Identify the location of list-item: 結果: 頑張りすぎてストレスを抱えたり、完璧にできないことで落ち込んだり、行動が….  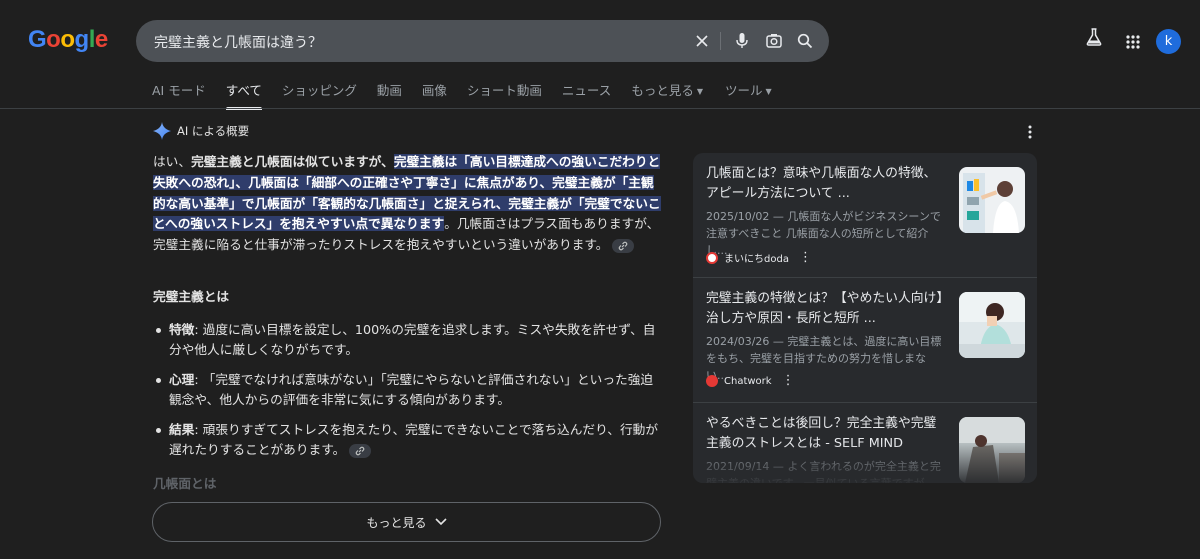
(408, 440).